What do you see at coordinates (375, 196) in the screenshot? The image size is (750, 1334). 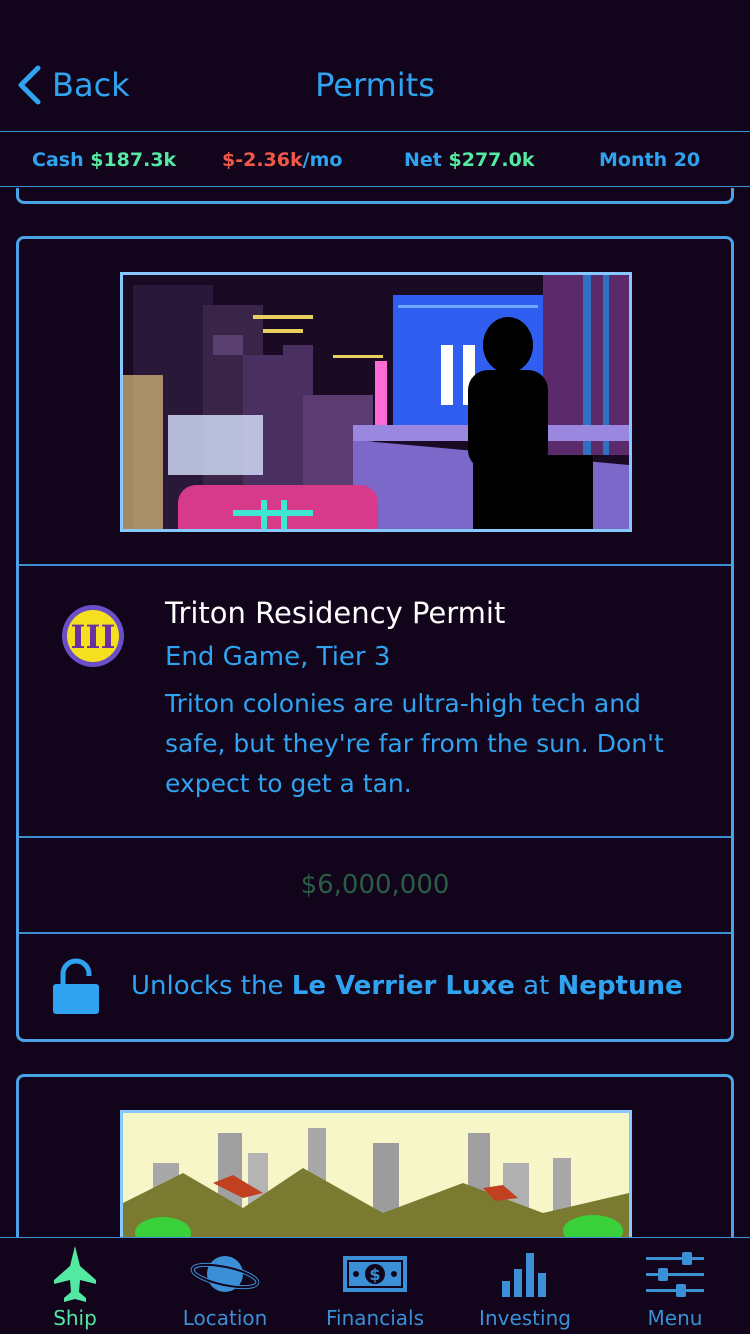 I see `previous-card-edge` at bounding box center [375, 196].